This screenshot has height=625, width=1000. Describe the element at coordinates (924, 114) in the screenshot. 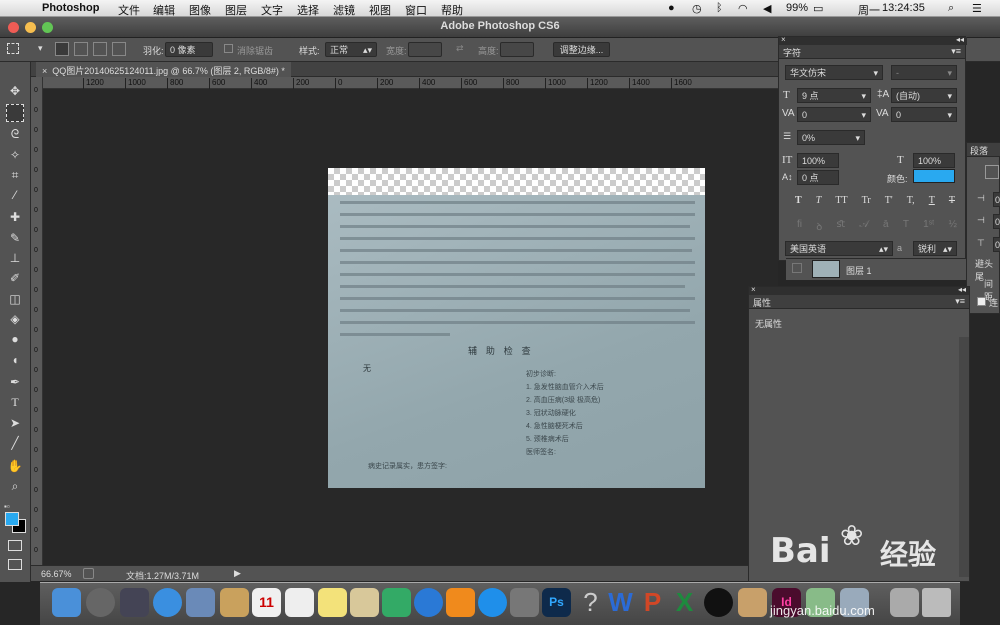

I see `tracking-select: 0 ▾` at that location.